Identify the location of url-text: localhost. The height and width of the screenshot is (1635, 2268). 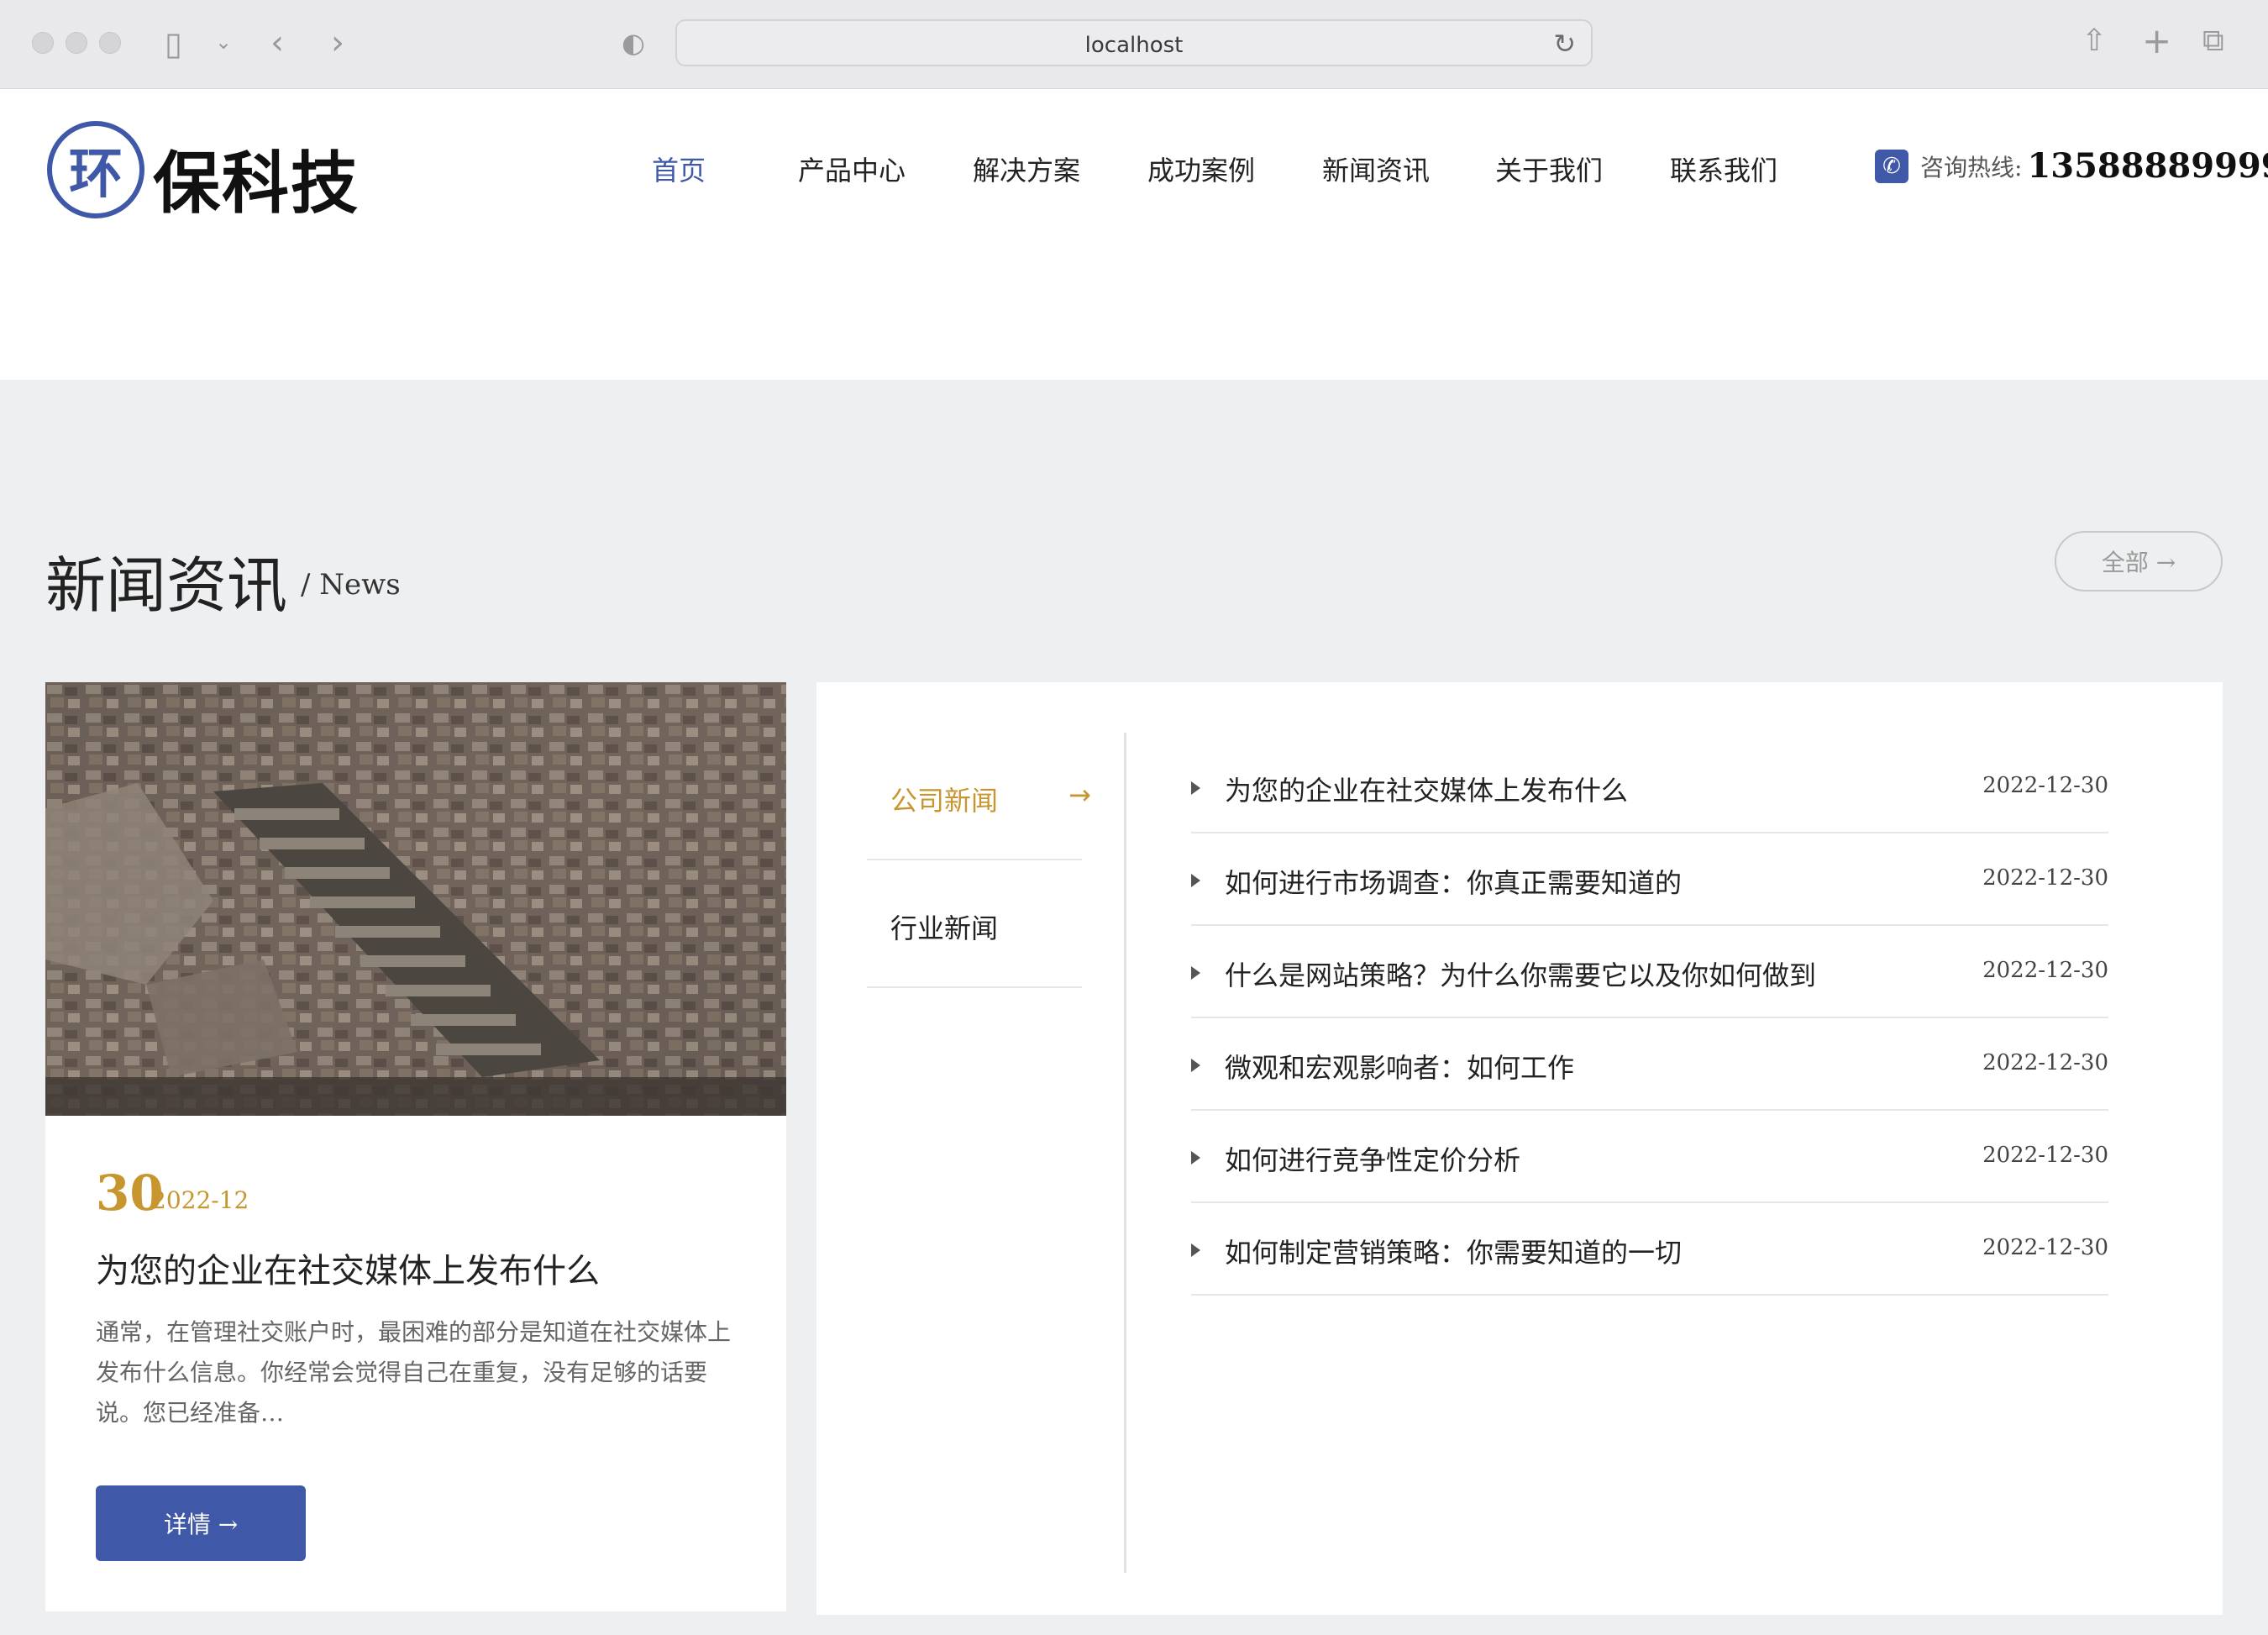
(1134, 45).